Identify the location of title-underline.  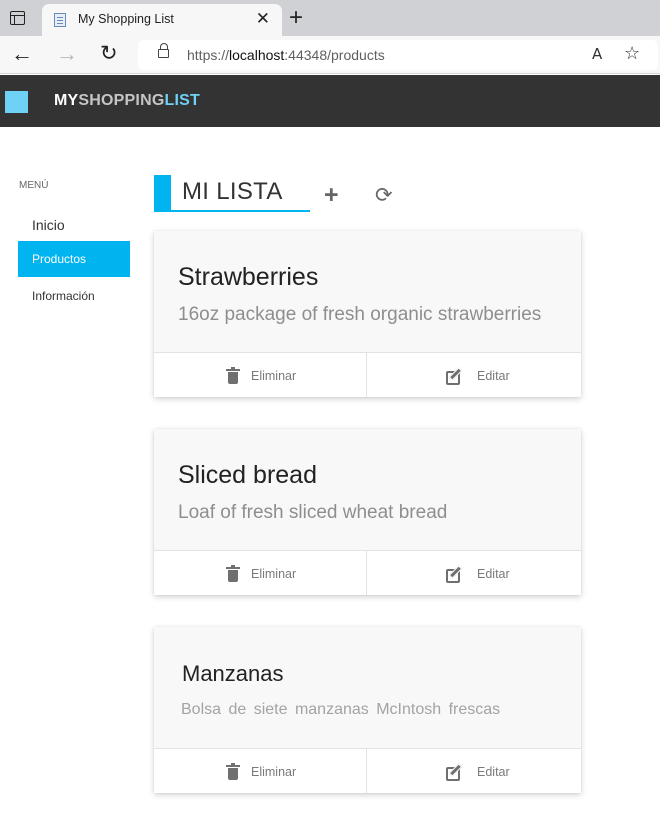
(240, 211).